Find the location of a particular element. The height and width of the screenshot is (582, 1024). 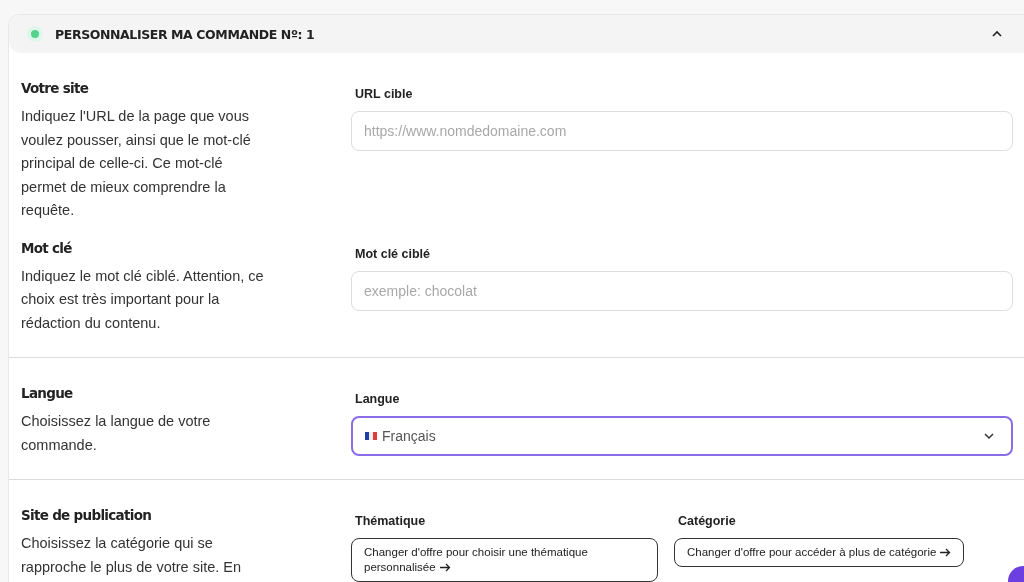

section-title: Votre site is located at coordinates (55, 88).